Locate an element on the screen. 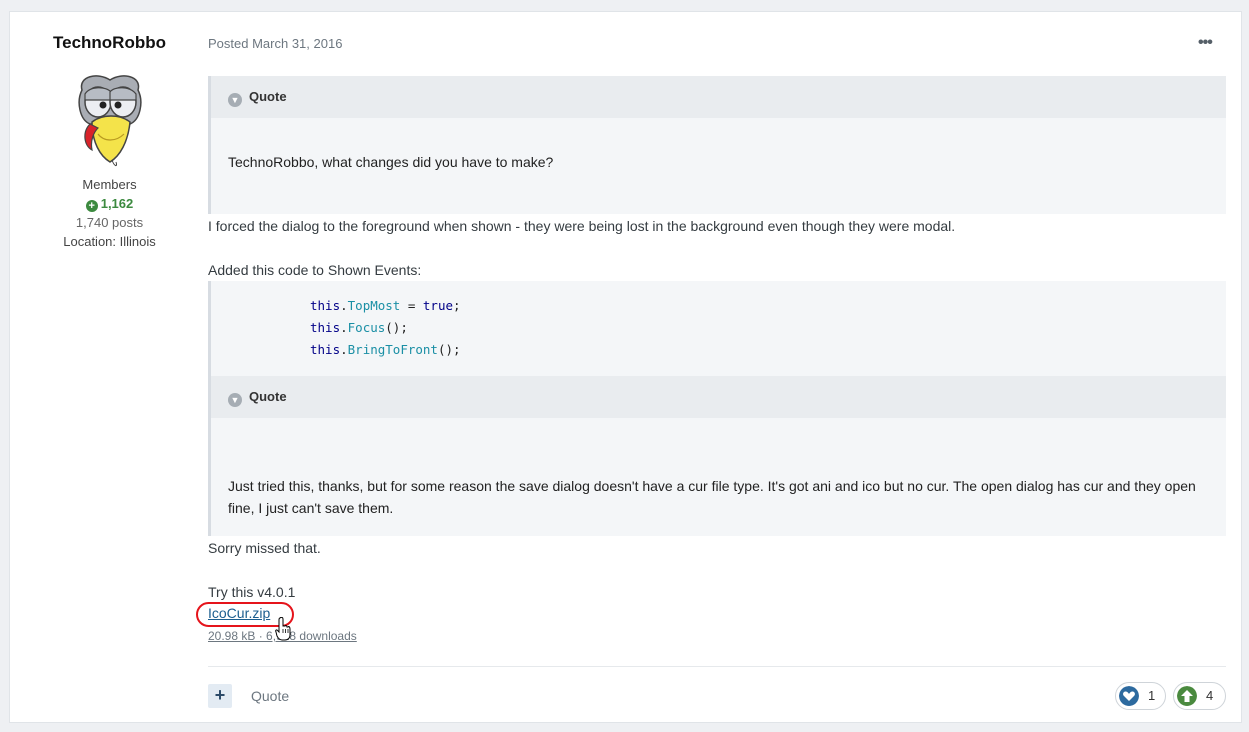  multiquote-button: + is located at coordinates (220, 696).